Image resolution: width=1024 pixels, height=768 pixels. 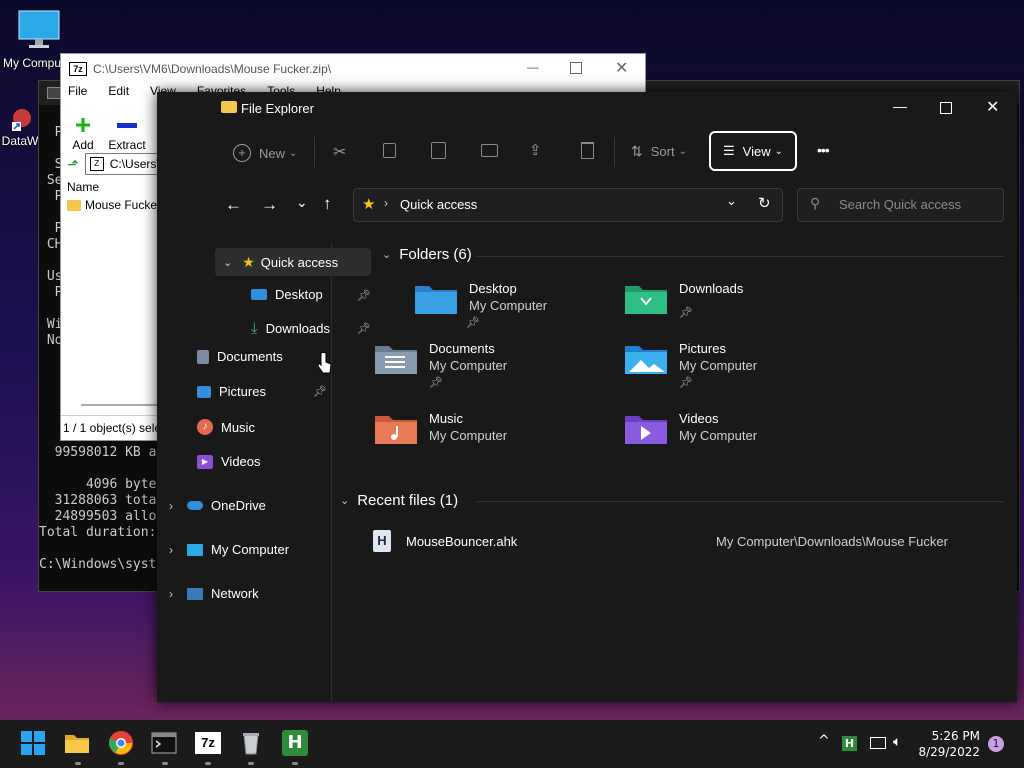 What do you see at coordinates (753, 151) in the screenshot?
I see `view-button: ☰ View ⌄` at bounding box center [753, 151].